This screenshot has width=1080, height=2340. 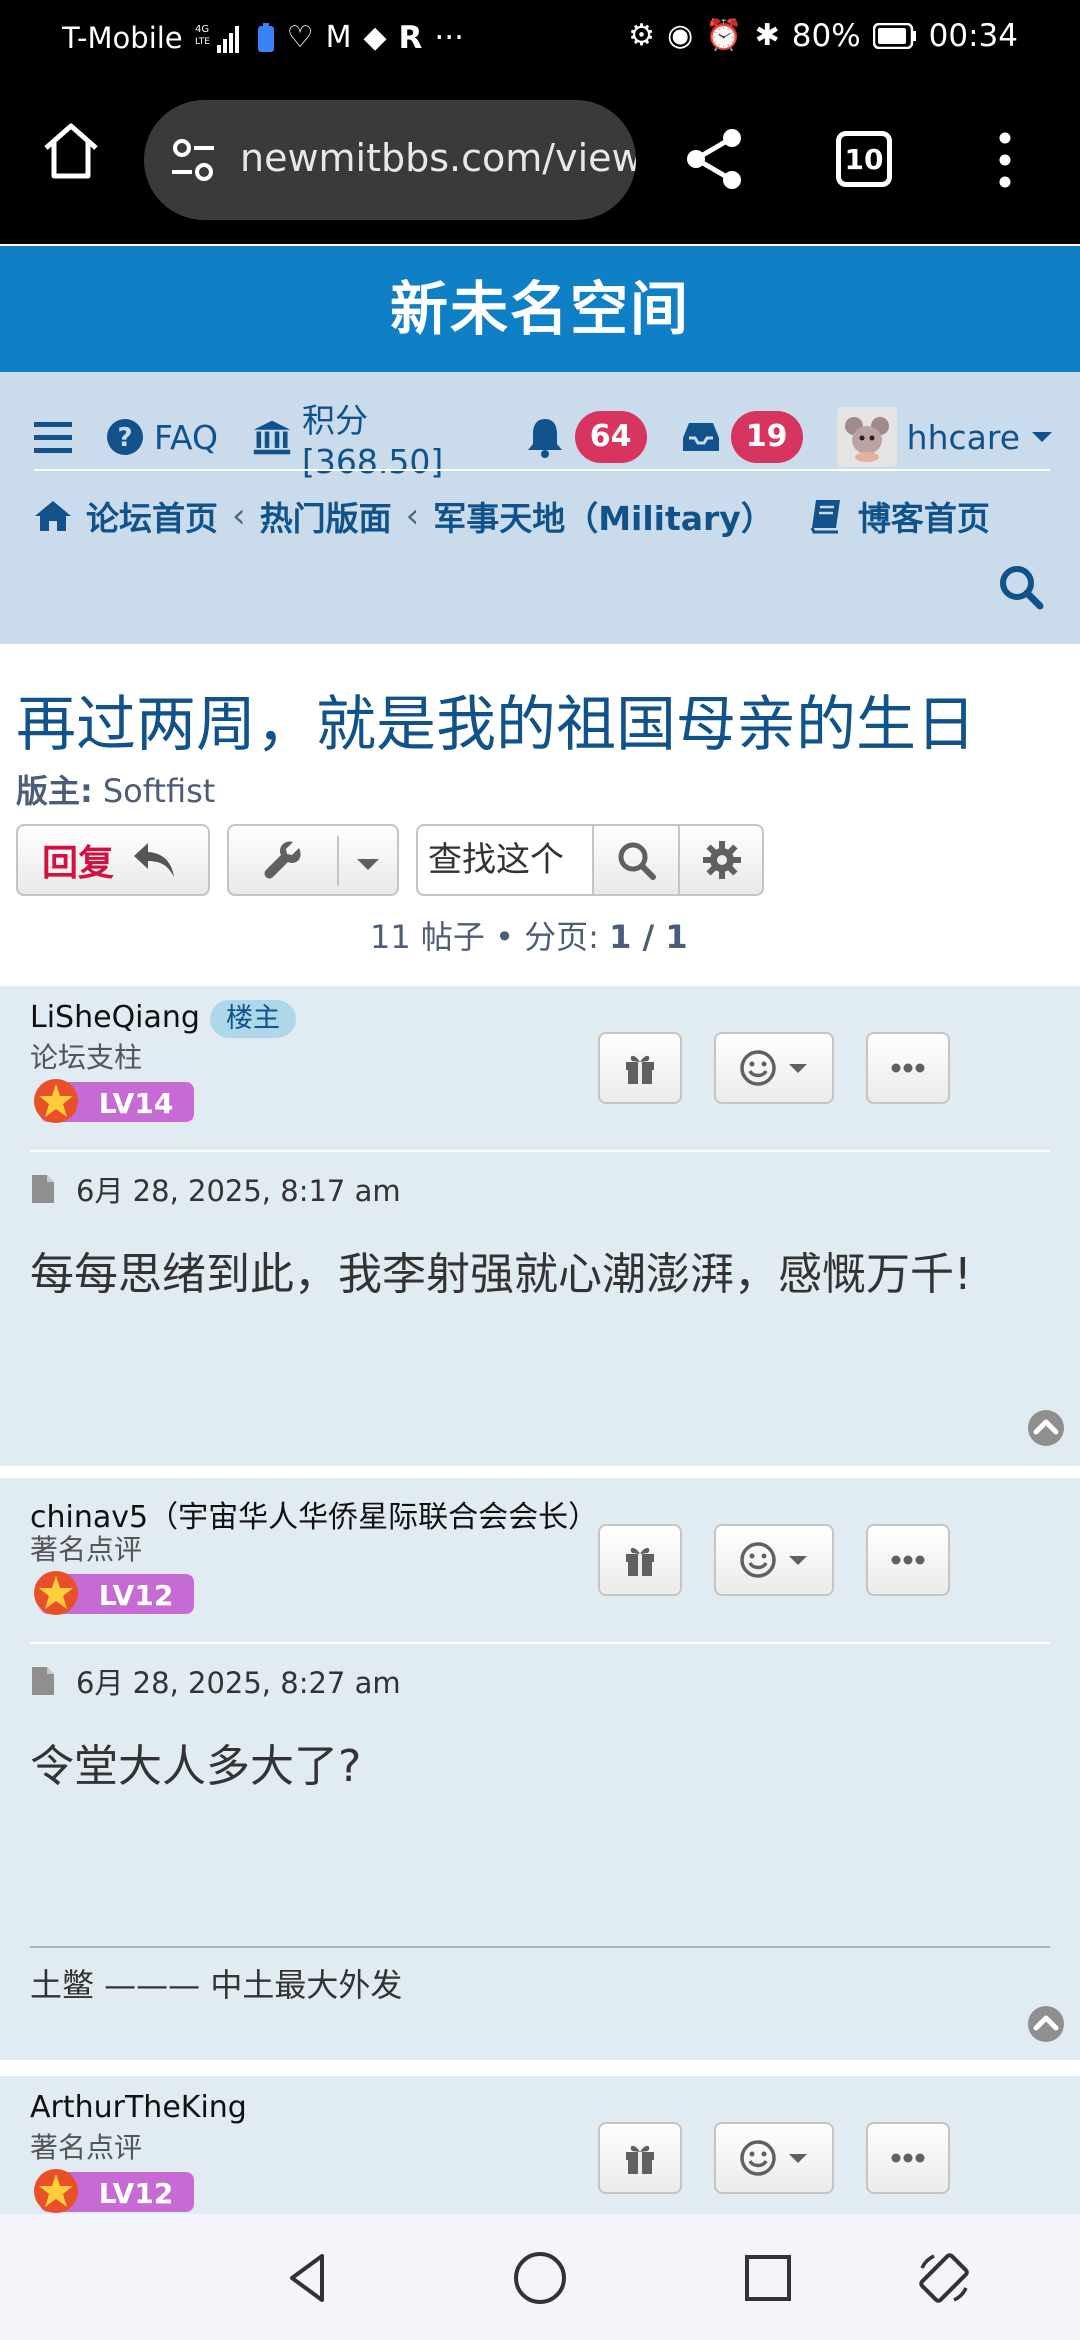 I want to click on moderator-line: 版主: Softfist, so click(x=115, y=789).